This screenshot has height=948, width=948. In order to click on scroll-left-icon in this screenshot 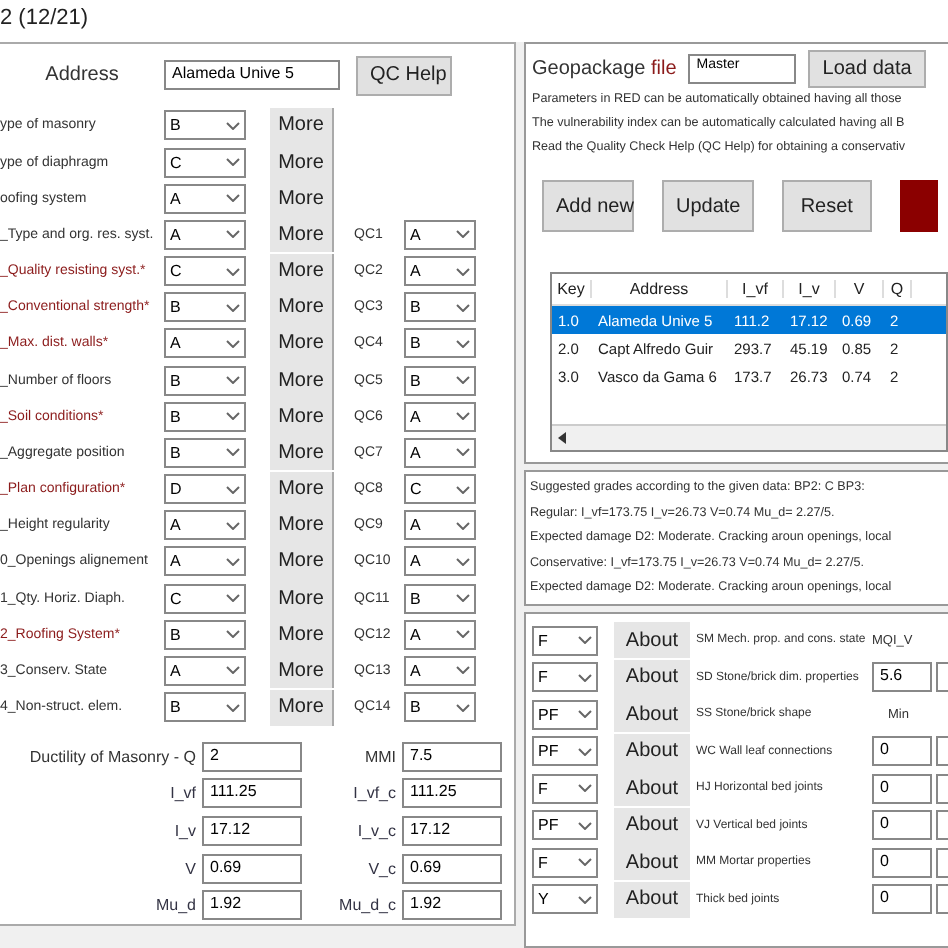, I will do `click(562, 438)`.